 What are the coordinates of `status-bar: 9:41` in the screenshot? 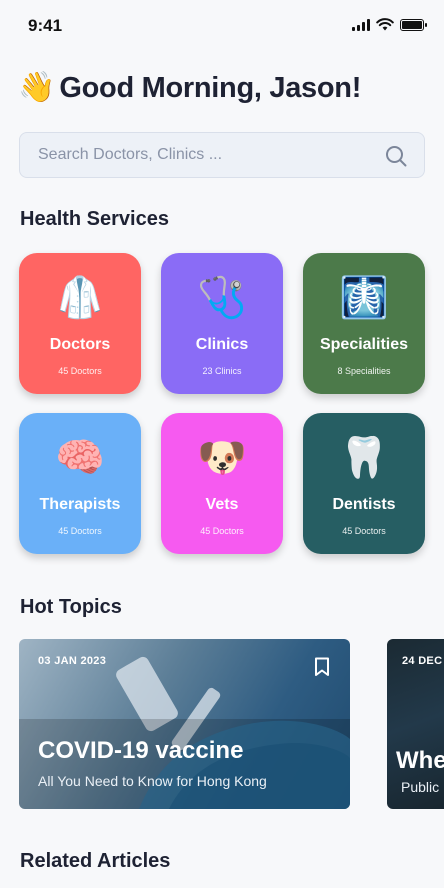 It's located at (222, 26).